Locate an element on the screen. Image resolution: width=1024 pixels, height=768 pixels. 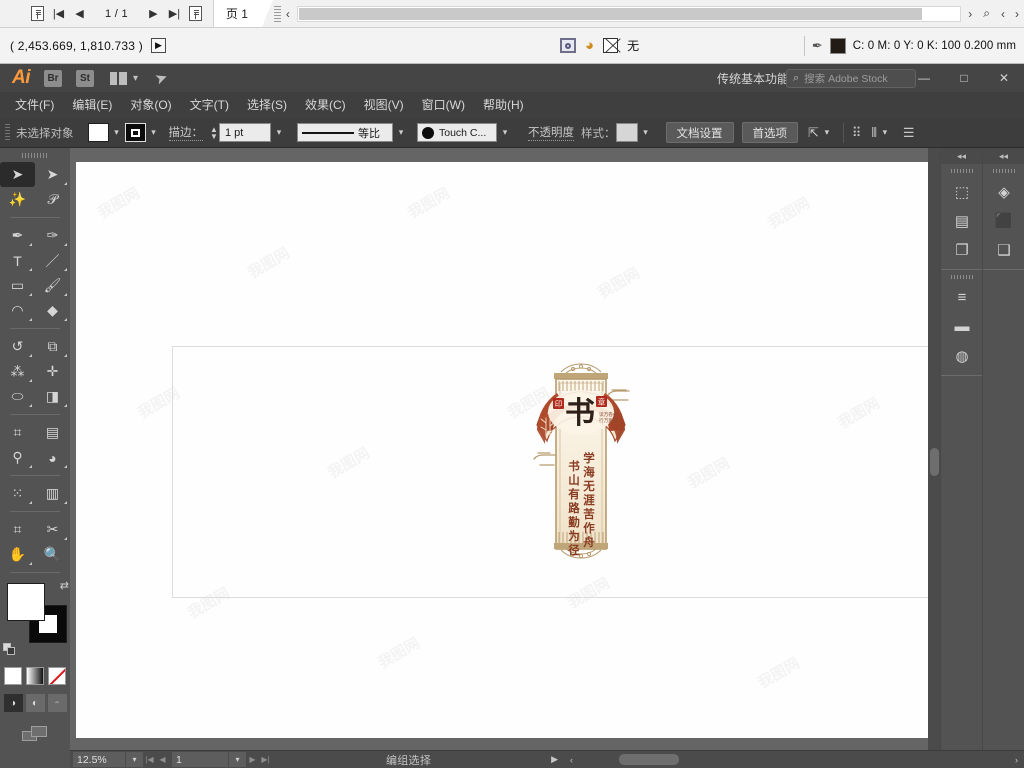
swap-fill-stroke-icon: ⇄ is located at coordinates (64, 585).